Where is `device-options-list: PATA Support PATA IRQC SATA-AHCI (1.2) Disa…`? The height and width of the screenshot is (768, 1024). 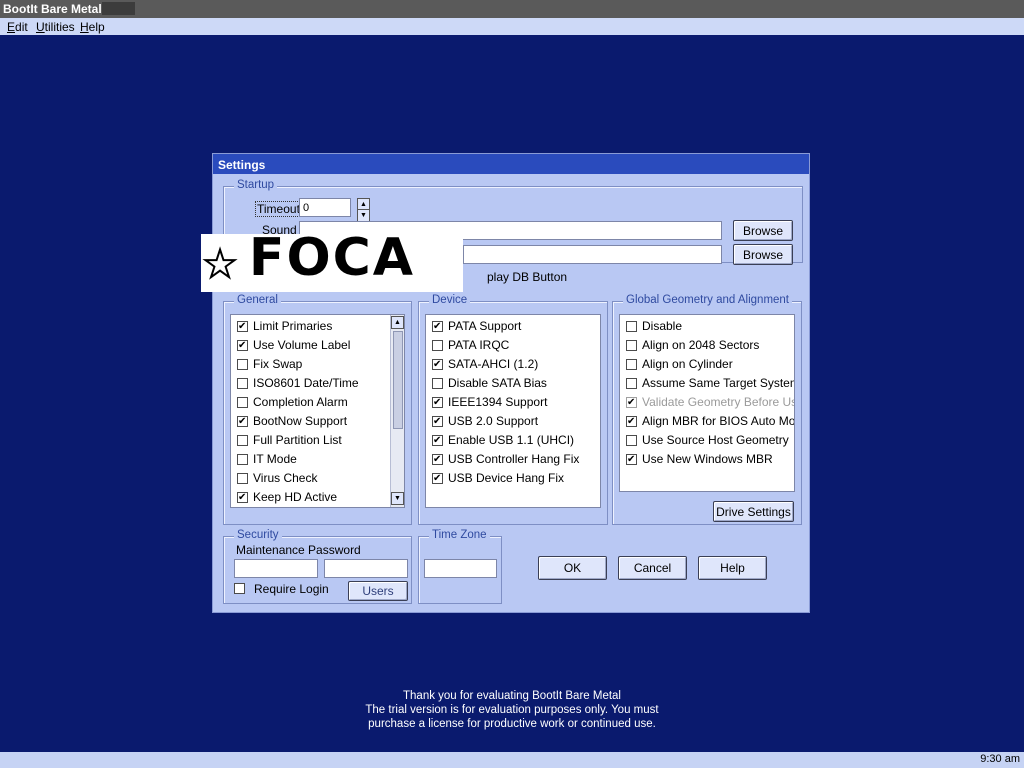 device-options-list: PATA Support PATA IRQC SATA-AHCI (1.2) Disa… is located at coordinates (513, 411).